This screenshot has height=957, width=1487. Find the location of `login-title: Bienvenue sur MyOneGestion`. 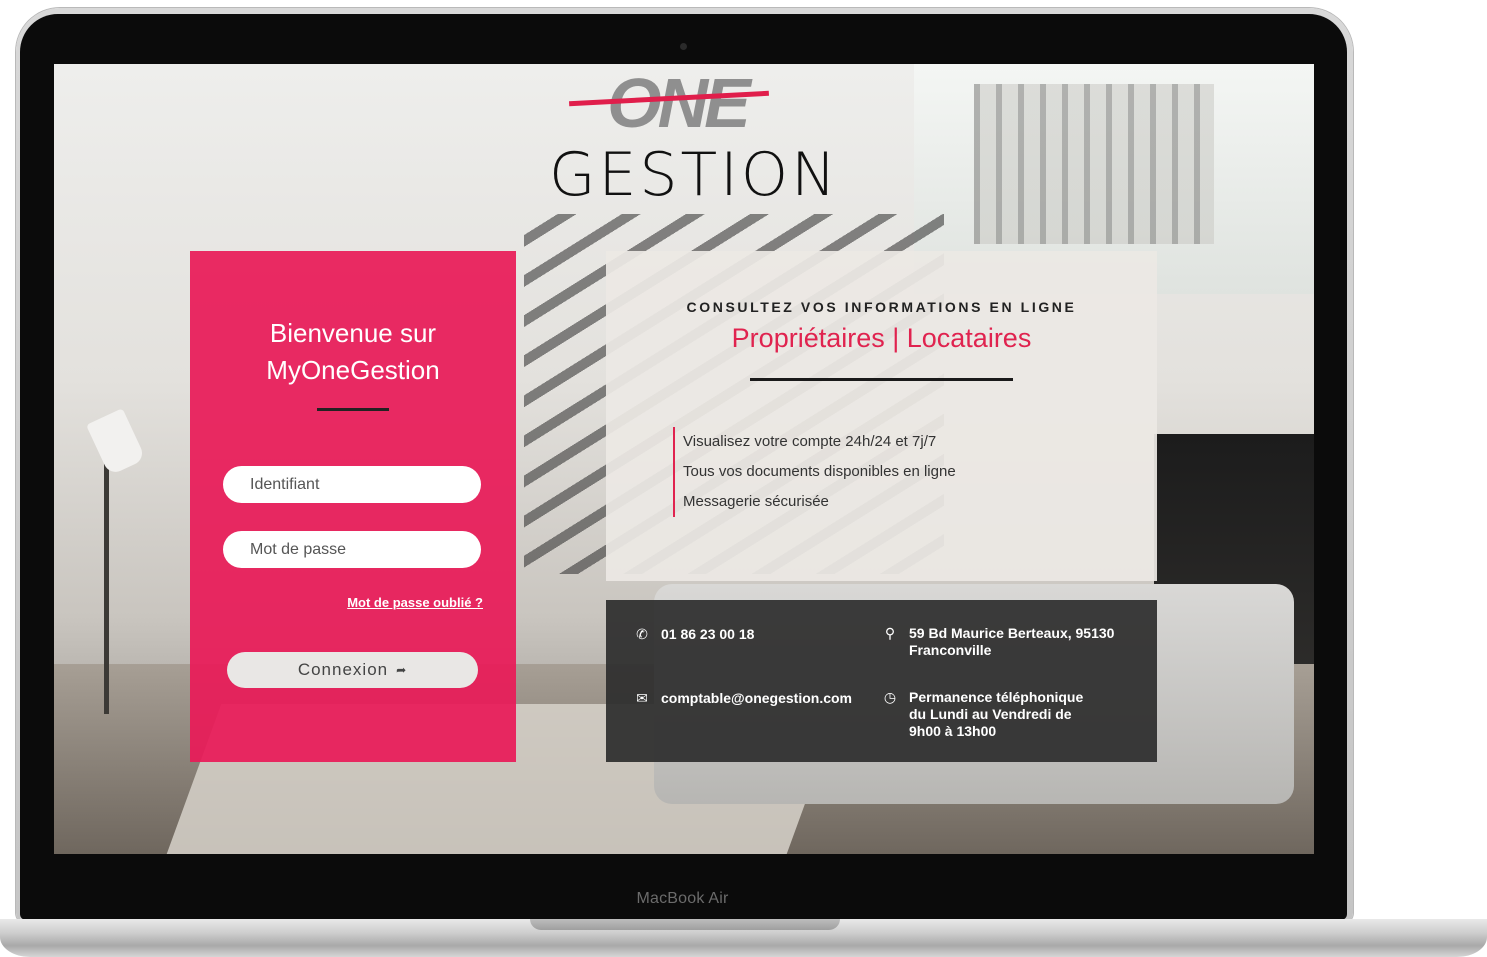

login-title: Bienvenue sur MyOneGestion is located at coordinates (353, 352).